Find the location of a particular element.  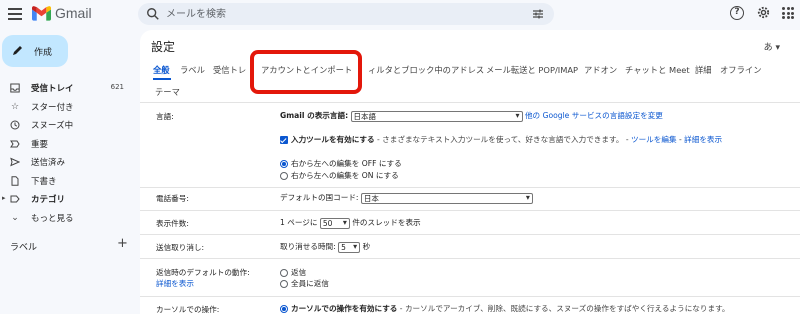

undo-send-label: 送信取り消し: is located at coordinates (180, 247).